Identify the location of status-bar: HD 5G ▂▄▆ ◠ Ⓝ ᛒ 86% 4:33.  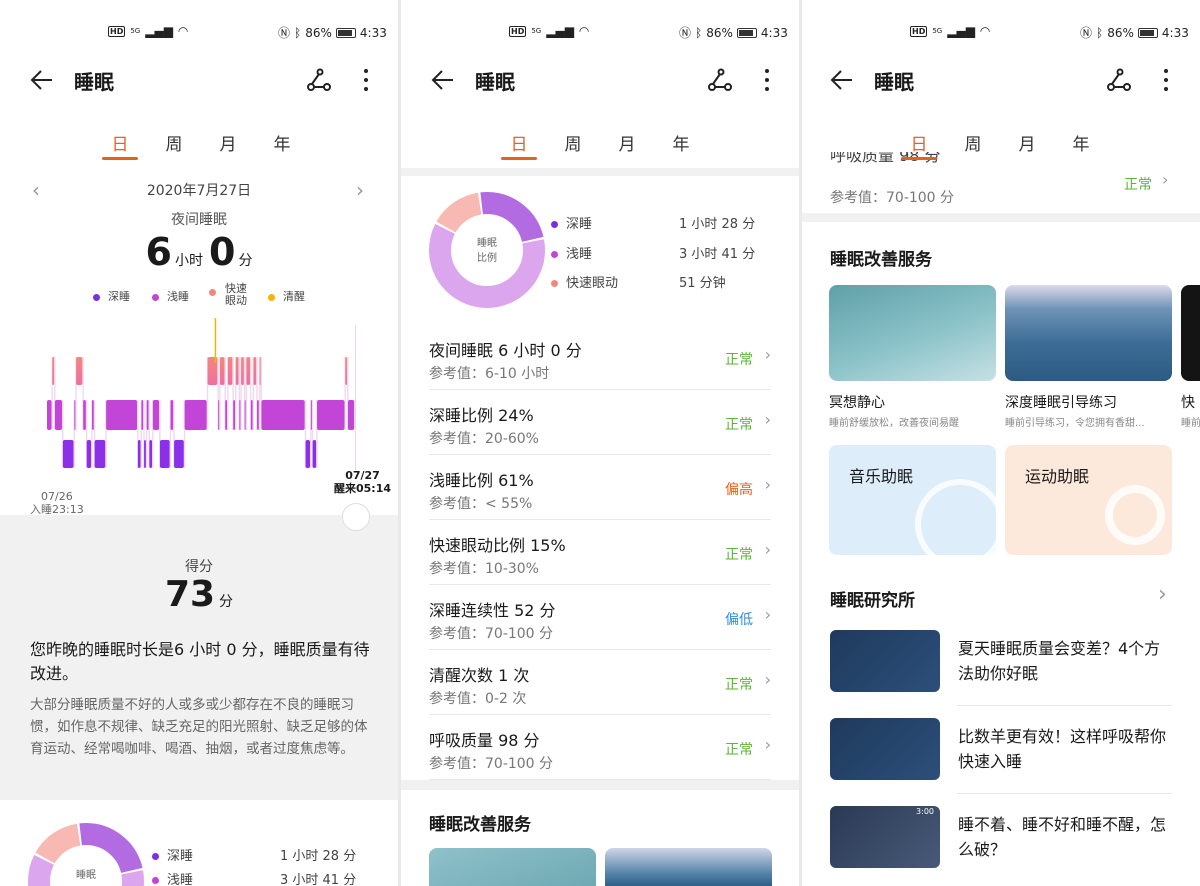
(247, 32).